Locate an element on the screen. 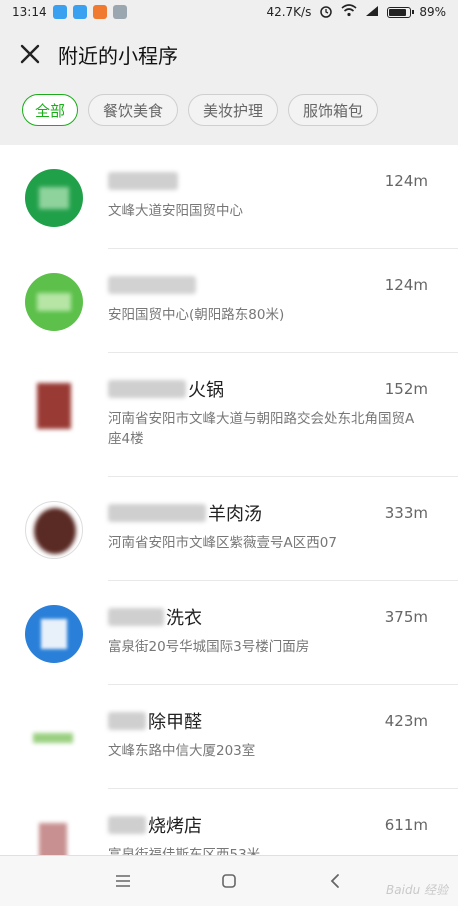 The image size is (458, 906). mini-program-name: 火锅 is located at coordinates (166, 389).